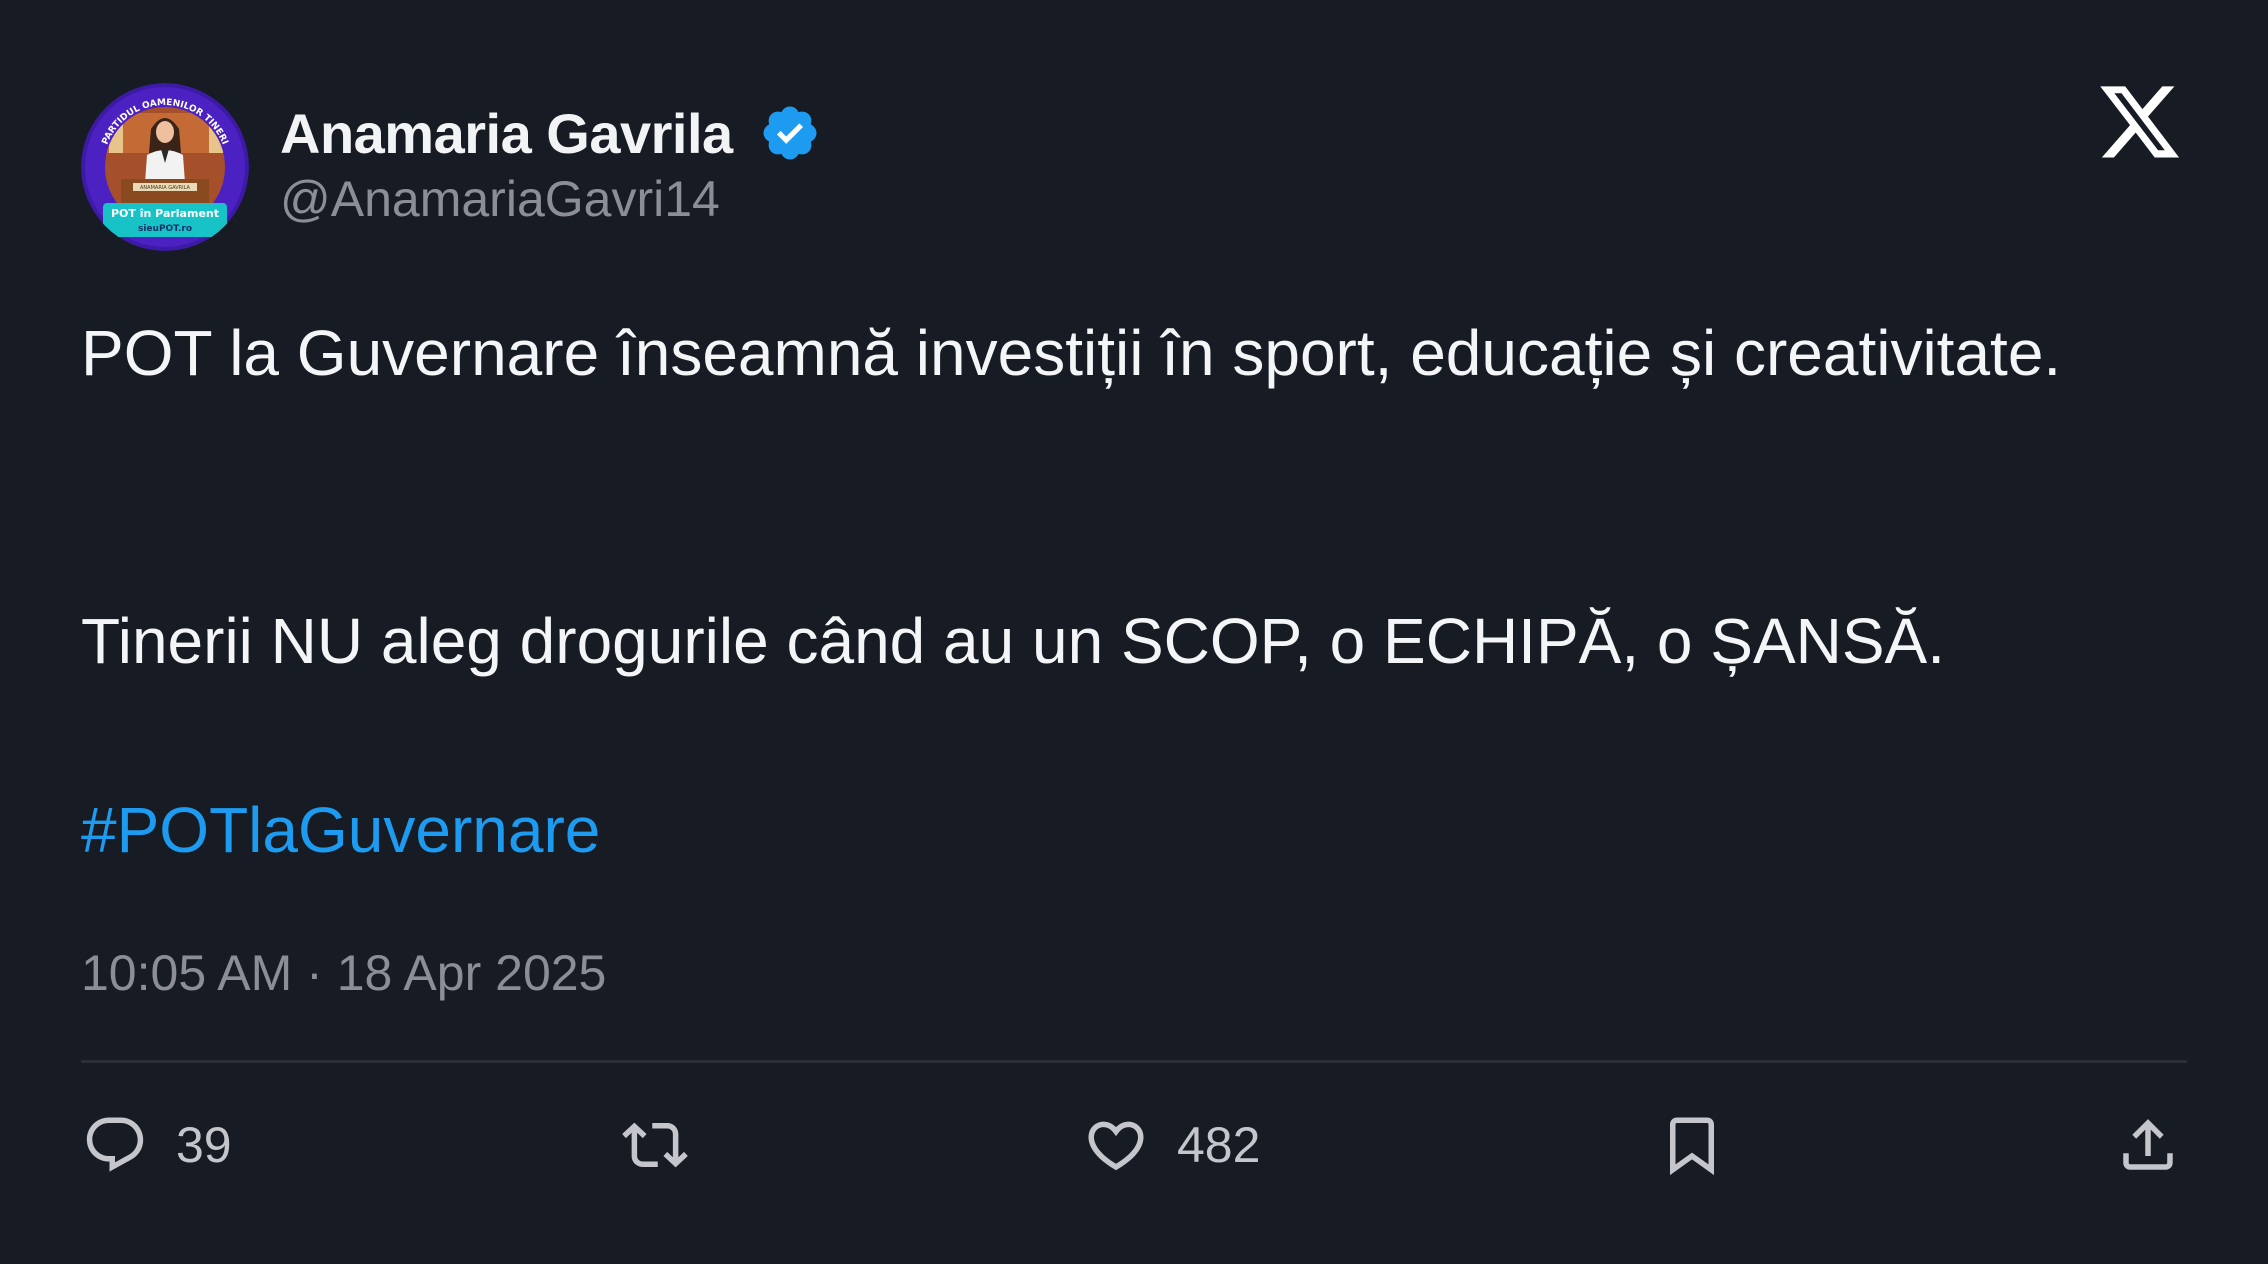  What do you see at coordinates (343, 973) in the screenshot?
I see `tweet-timestamp: 10:05 AM · 18 Apr 2025` at bounding box center [343, 973].